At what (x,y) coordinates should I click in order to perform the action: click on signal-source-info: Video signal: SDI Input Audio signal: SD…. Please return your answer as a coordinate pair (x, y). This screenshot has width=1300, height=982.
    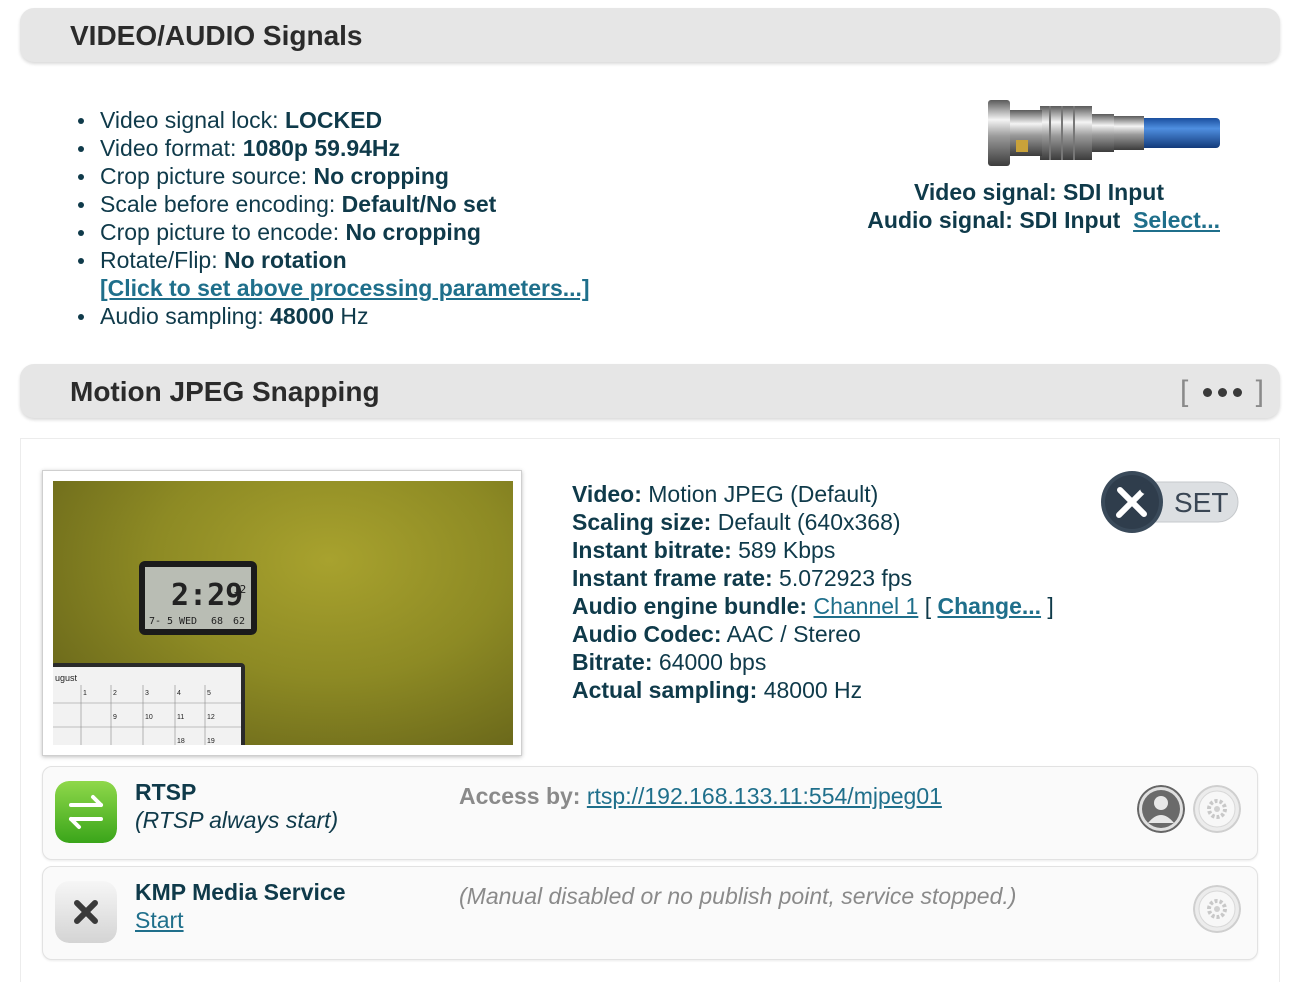
    Looking at the image, I should click on (1010, 206).